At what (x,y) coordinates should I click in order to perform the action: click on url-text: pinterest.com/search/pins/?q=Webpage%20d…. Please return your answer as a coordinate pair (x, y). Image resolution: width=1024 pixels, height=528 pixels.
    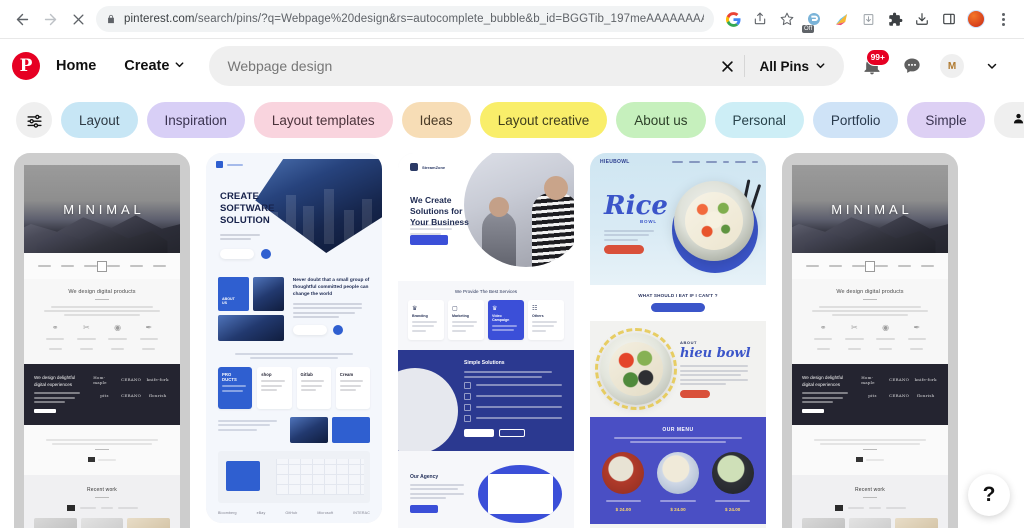
    Looking at the image, I should click on (414, 19).